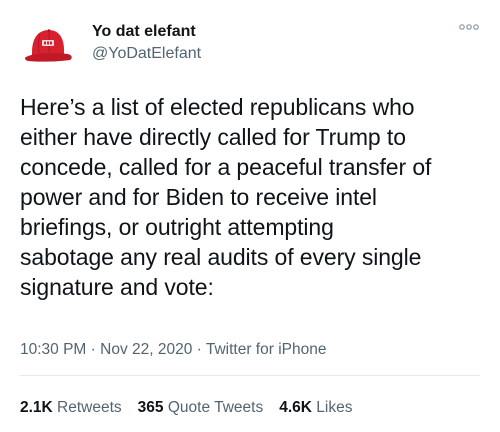 The width and height of the screenshot is (500, 432). I want to click on likes-label: Likes, so click(332, 407).